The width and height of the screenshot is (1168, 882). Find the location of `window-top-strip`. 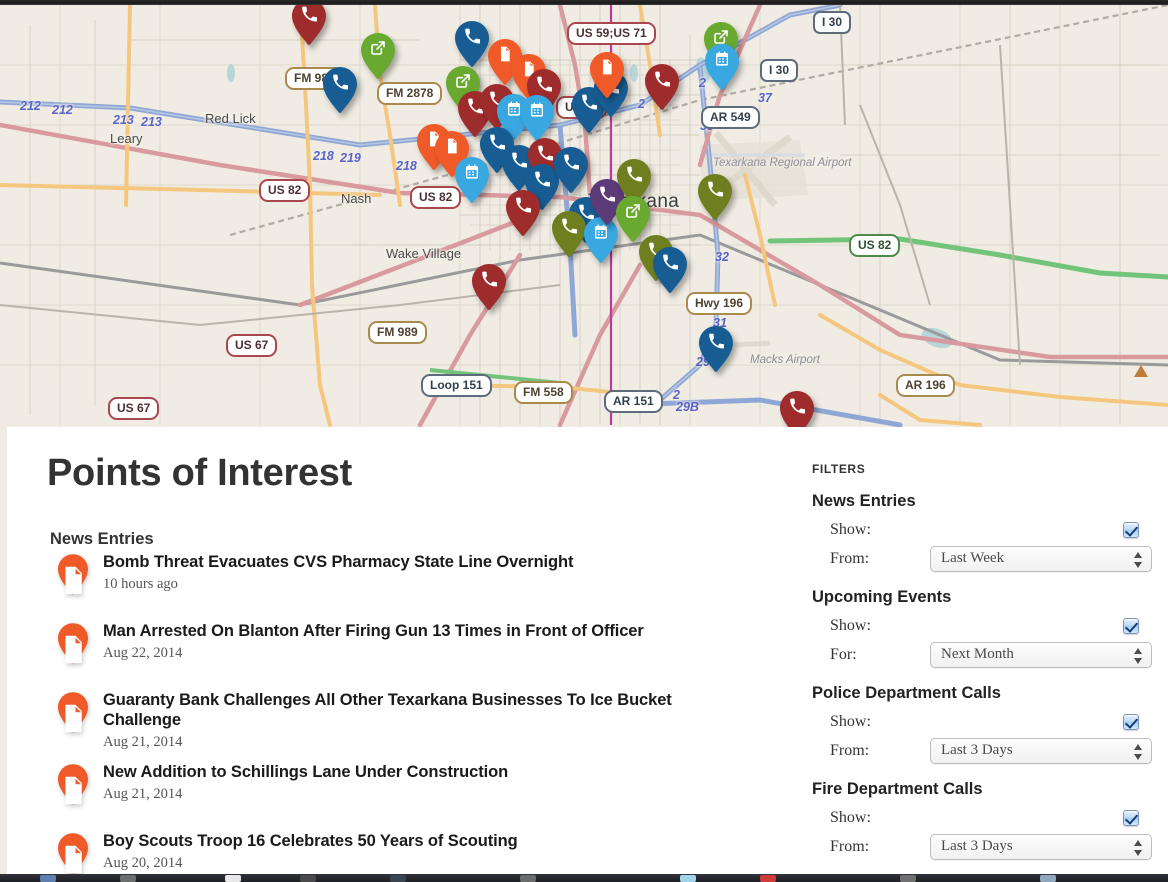

window-top-strip is located at coordinates (584, 2).